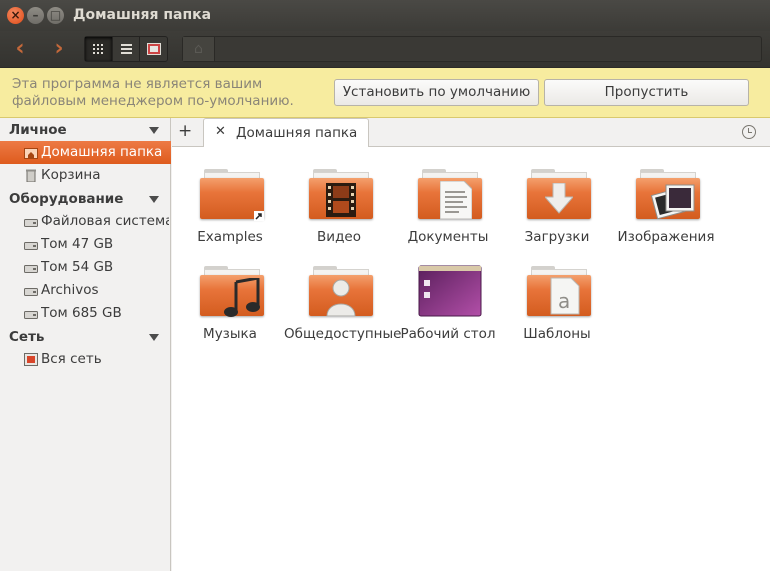 This screenshot has height=571, width=770. I want to click on view-switcher, so click(126, 49).